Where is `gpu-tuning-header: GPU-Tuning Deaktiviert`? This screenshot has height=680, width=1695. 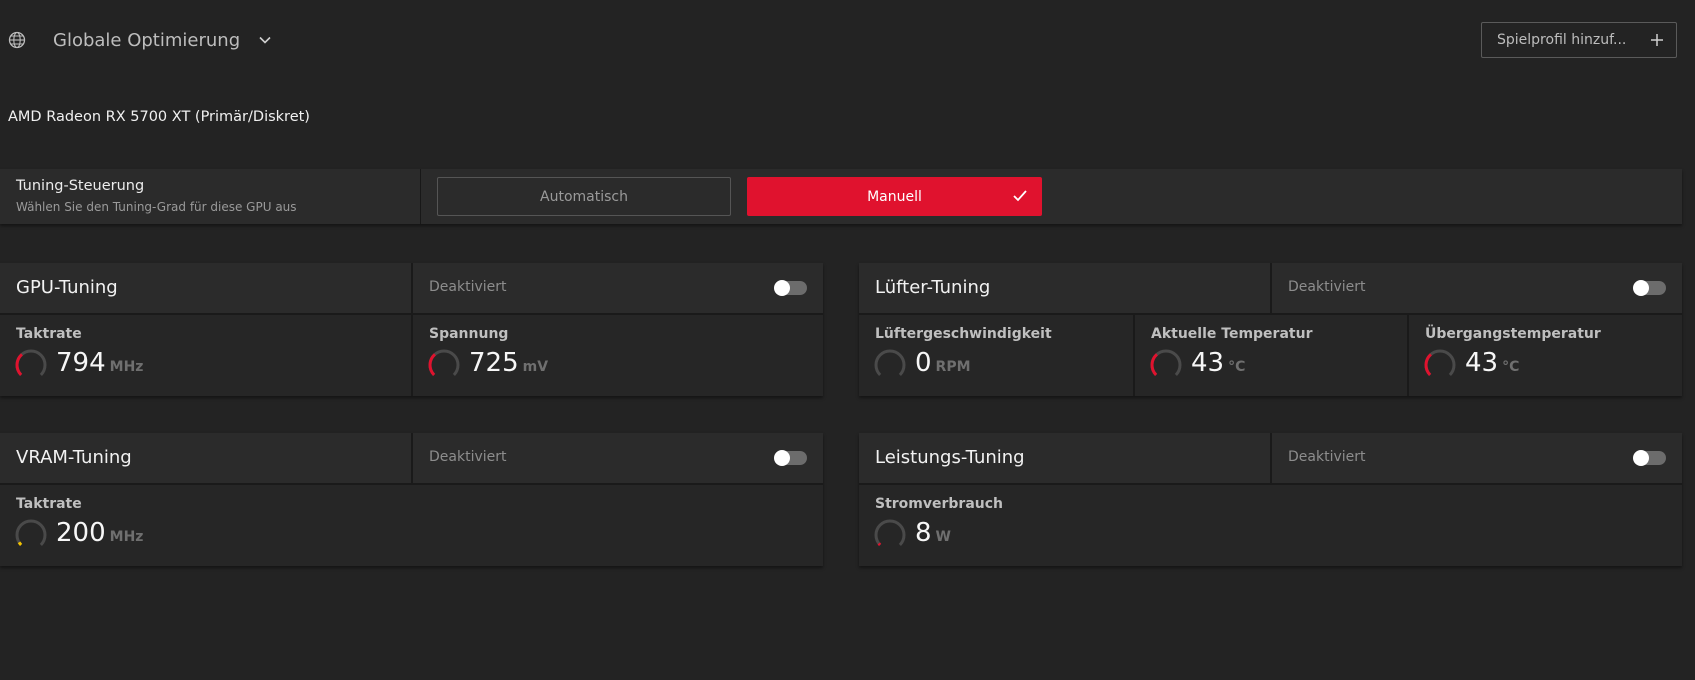 gpu-tuning-header: GPU-Tuning Deaktiviert is located at coordinates (411, 289).